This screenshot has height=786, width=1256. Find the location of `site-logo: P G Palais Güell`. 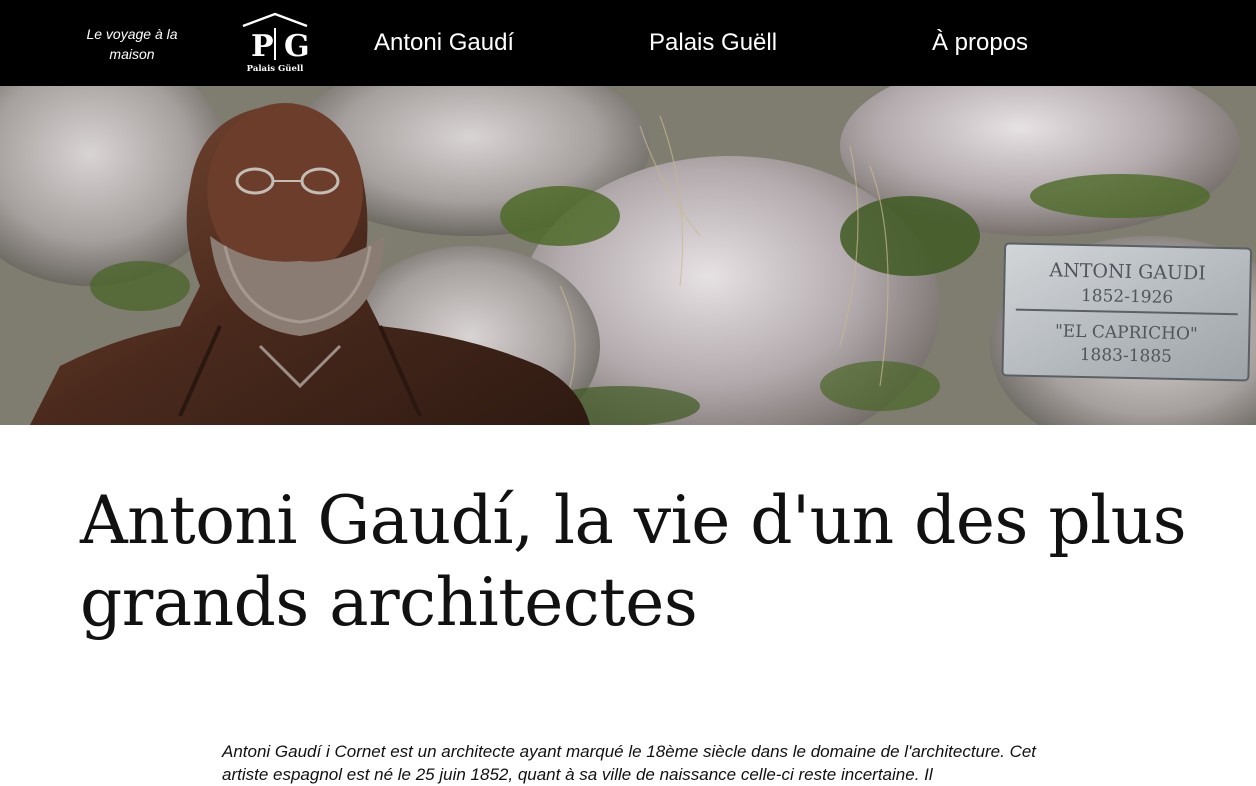

site-logo: P G Palais Güell is located at coordinates (275, 44).